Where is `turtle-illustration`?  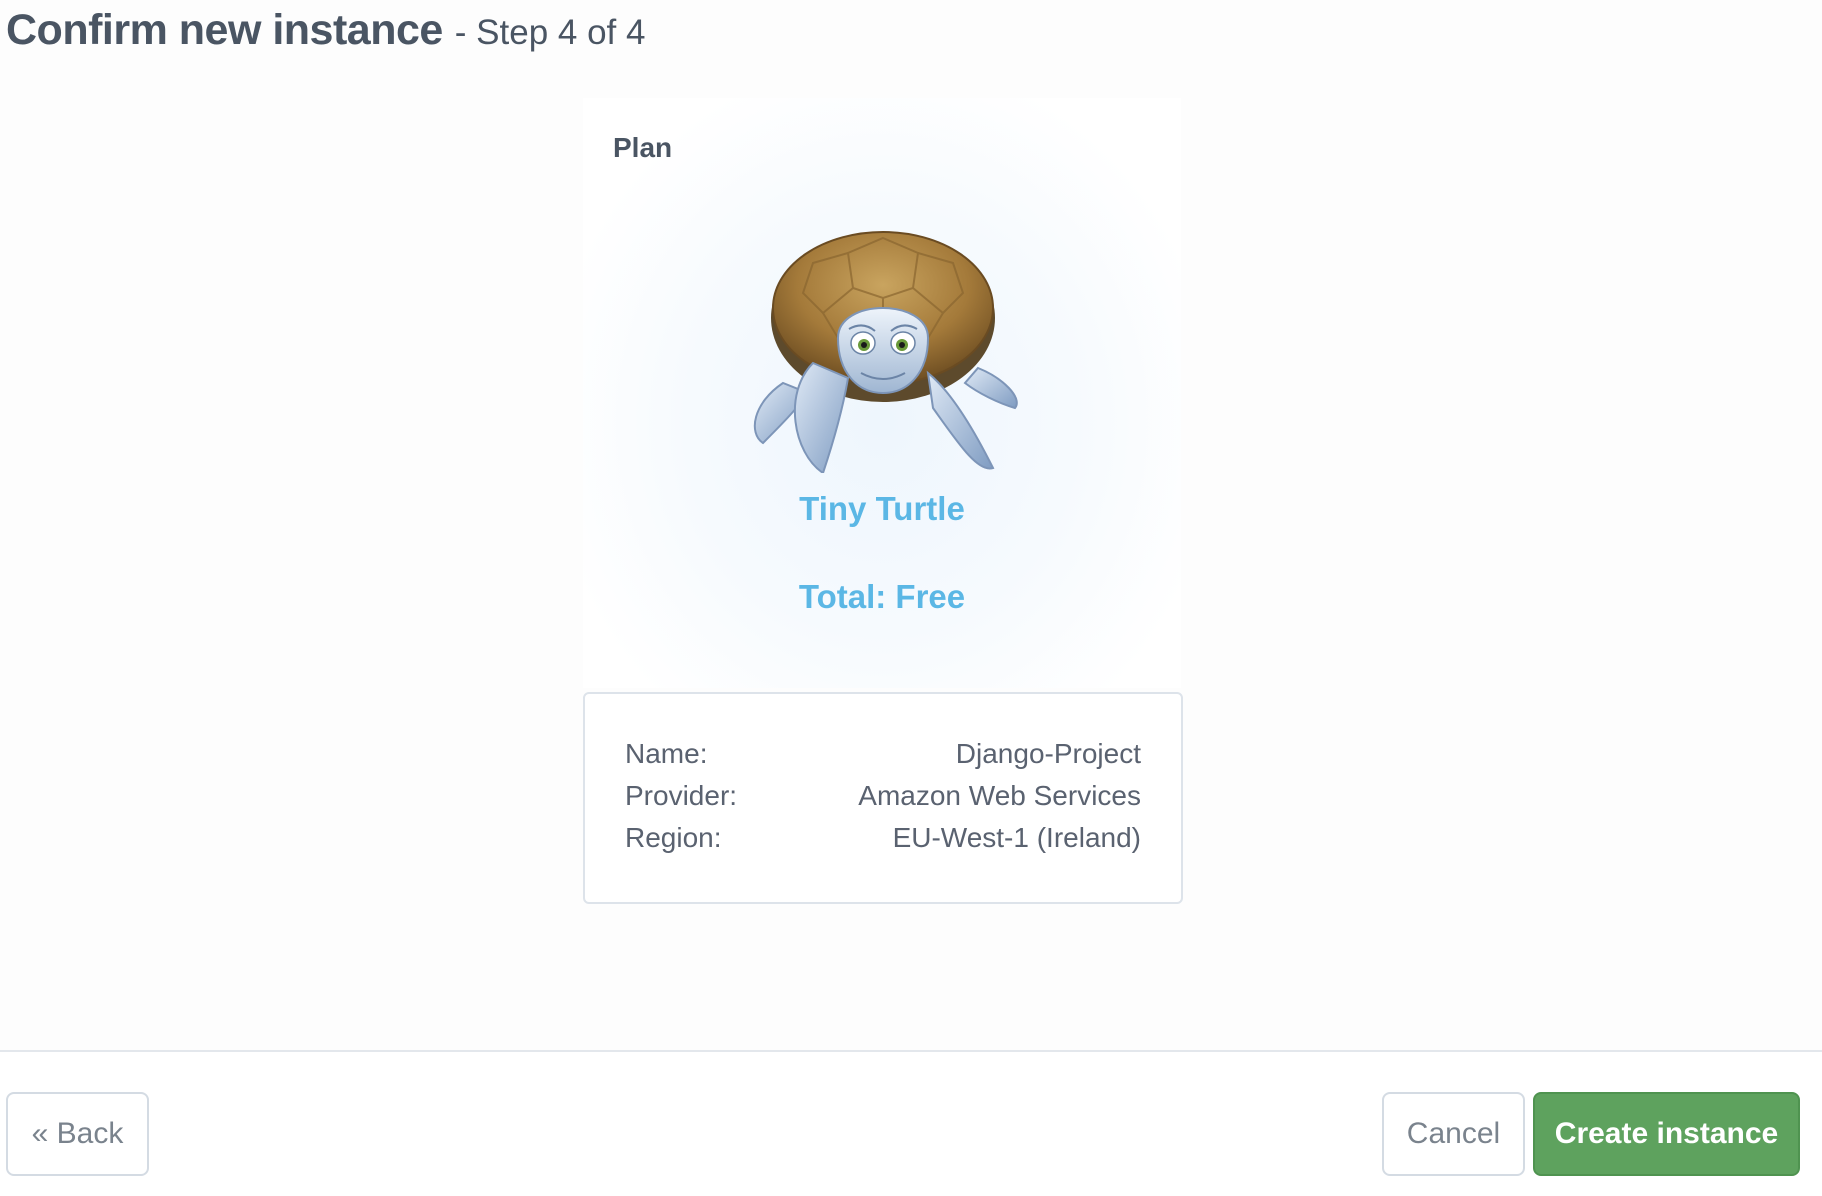 turtle-illustration is located at coordinates (883, 334).